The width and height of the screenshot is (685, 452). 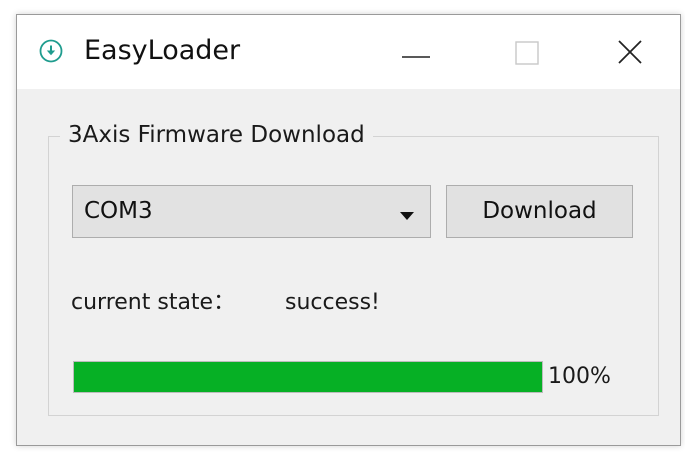 What do you see at coordinates (417, 52) in the screenshot?
I see `minimize-button` at bounding box center [417, 52].